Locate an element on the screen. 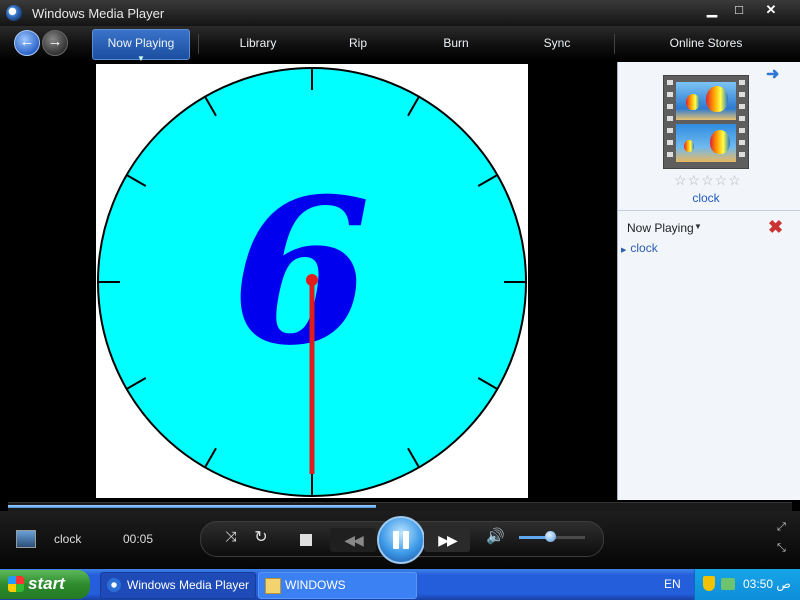  taskbar-button-folder: WINDOWS is located at coordinates (337, 585).